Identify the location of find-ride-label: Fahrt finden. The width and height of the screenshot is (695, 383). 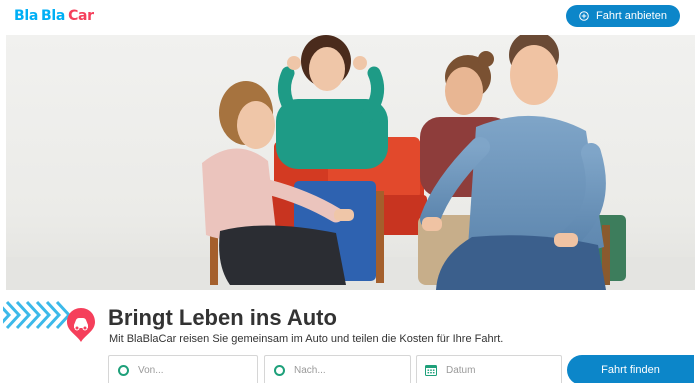
(630, 370).